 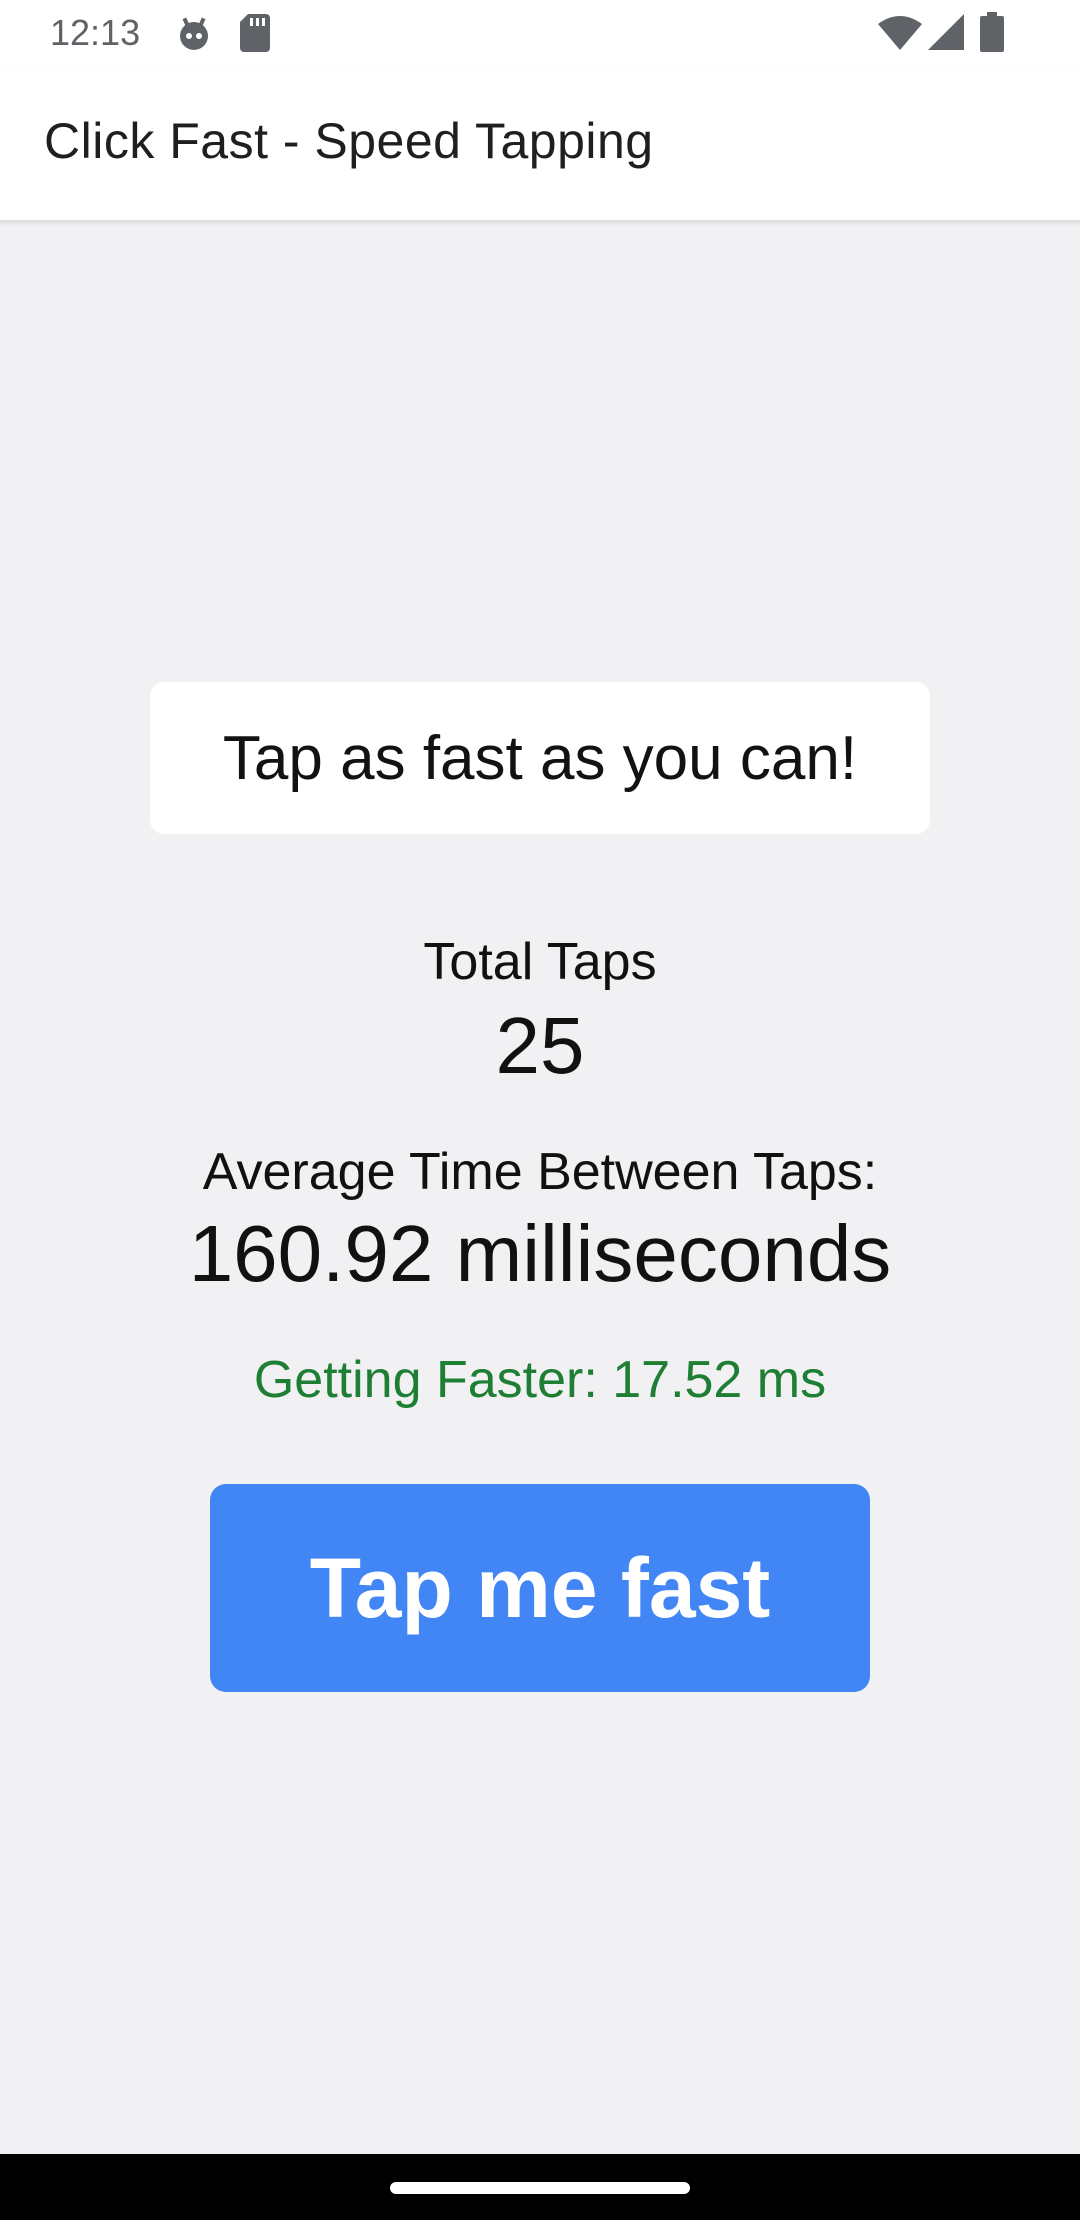 What do you see at coordinates (540, 1253) in the screenshot?
I see `average-time-value: 160.92 milliseconds` at bounding box center [540, 1253].